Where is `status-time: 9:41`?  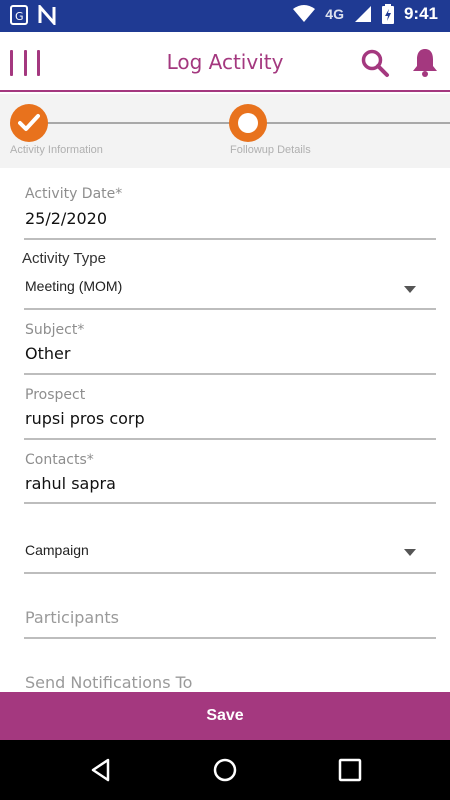
status-time: 9:41 is located at coordinates (420, 13).